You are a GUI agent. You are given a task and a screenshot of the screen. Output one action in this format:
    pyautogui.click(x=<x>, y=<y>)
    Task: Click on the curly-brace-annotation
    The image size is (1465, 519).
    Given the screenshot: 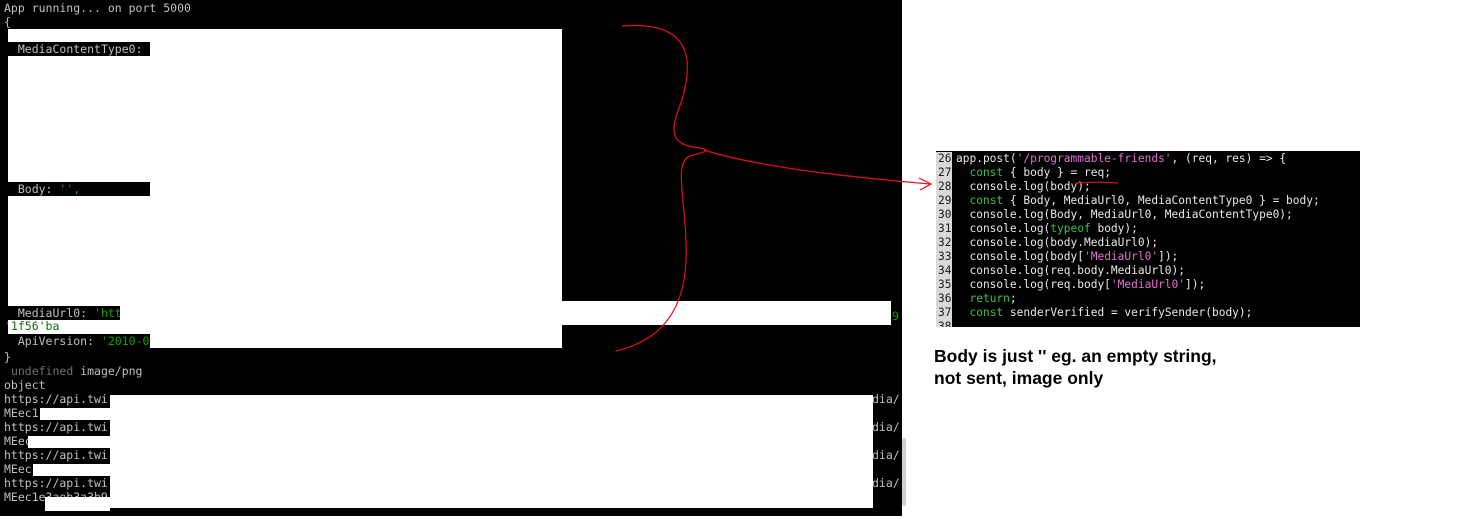 What is the action you would take?
    pyautogui.click(x=661, y=188)
    